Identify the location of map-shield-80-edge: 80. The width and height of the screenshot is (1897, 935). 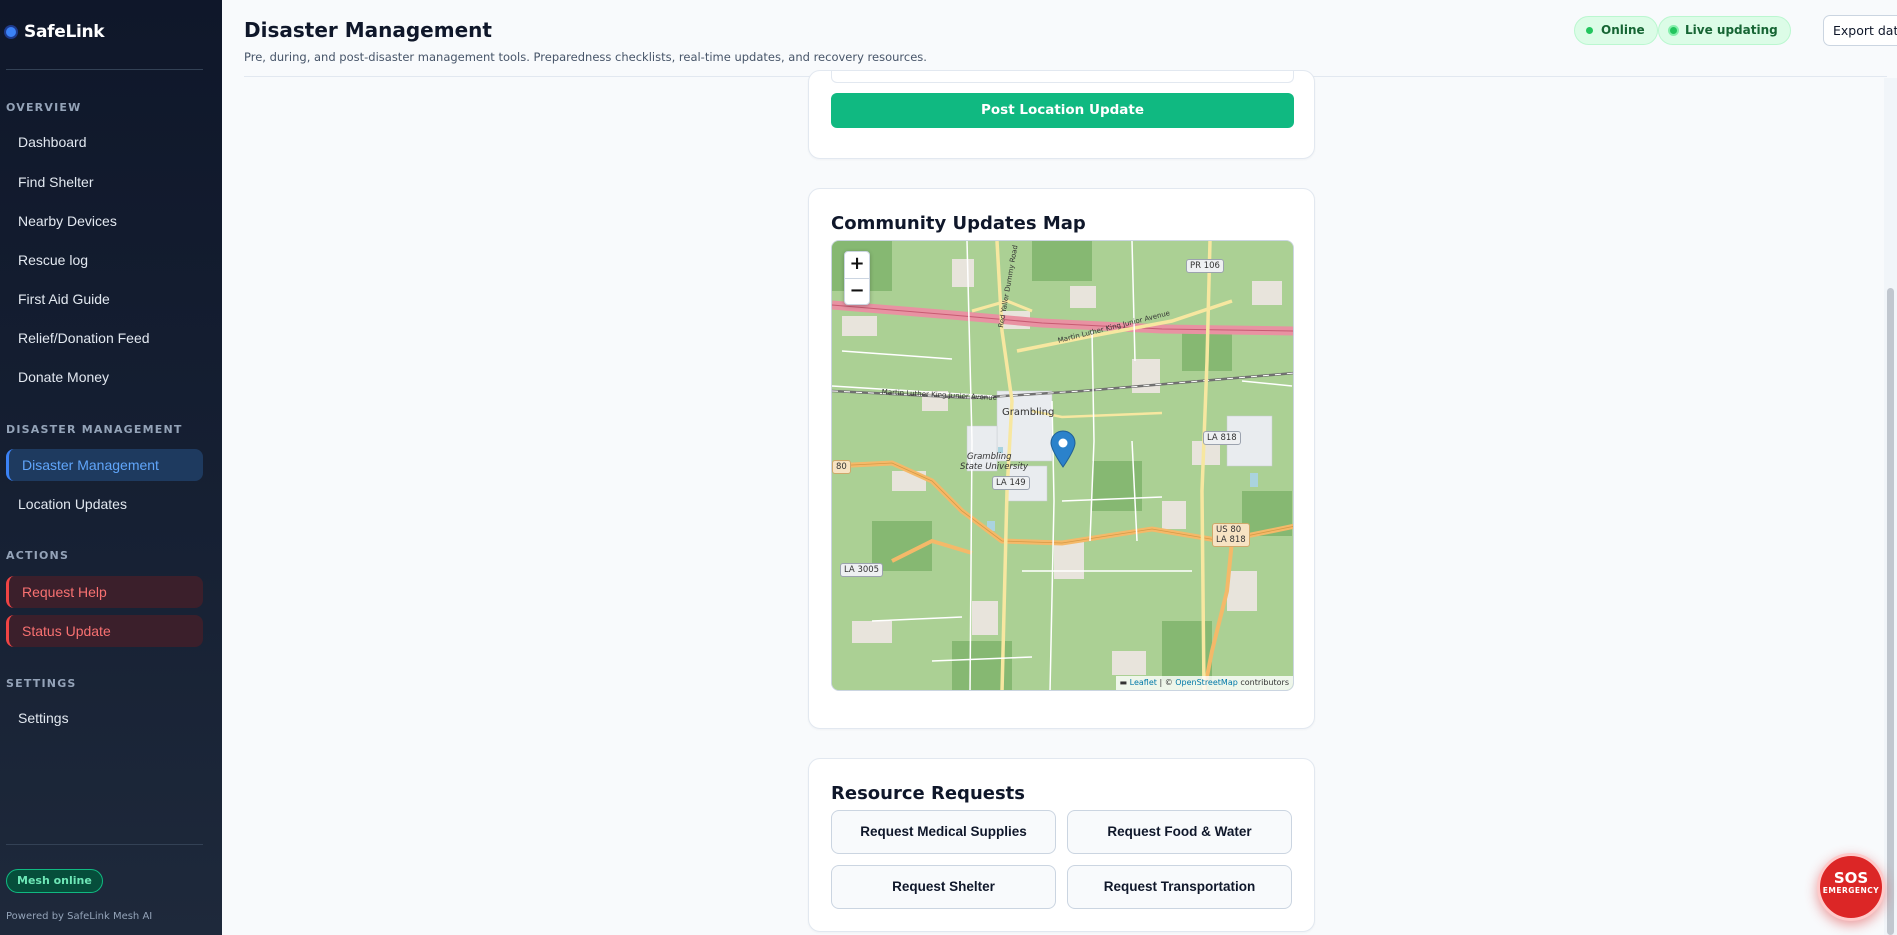
(841, 467).